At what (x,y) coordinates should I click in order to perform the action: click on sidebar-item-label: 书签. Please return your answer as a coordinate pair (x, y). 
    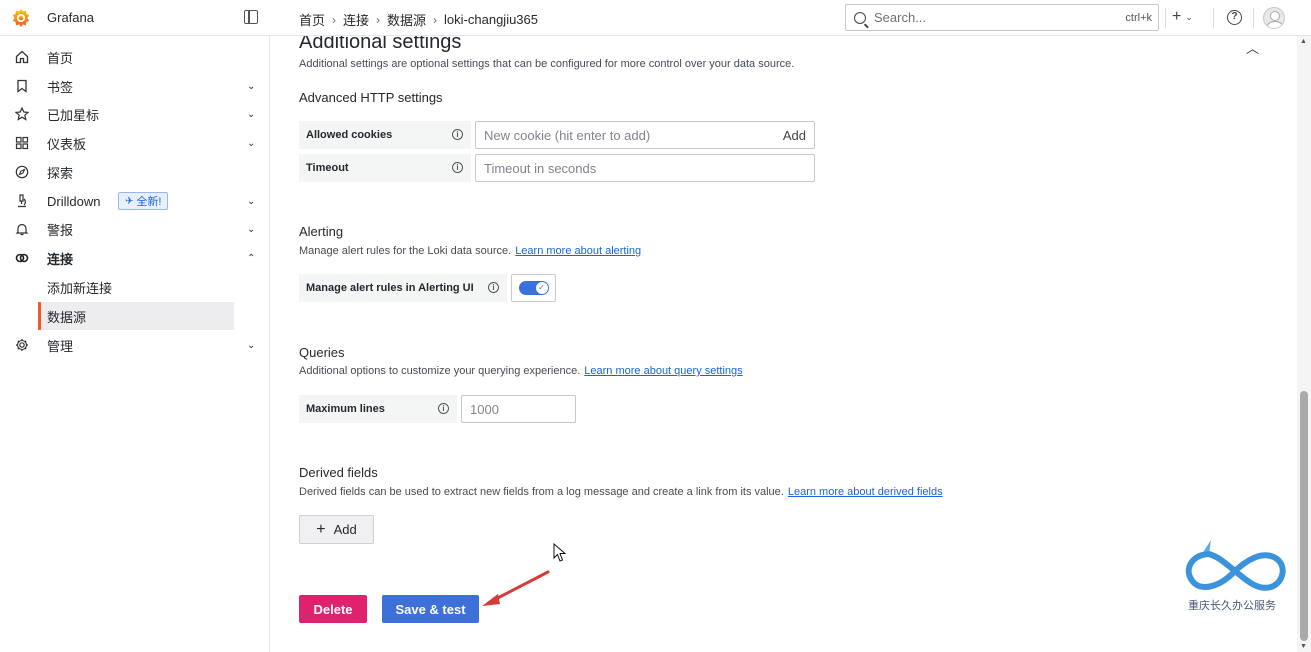
    Looking at the image, I should click on (60, 87).